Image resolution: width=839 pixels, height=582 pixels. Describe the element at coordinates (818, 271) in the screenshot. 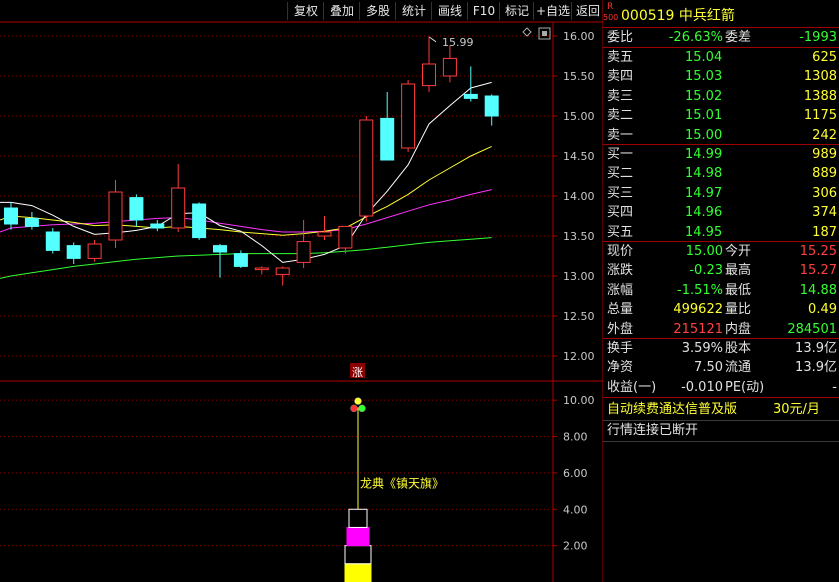

I see `stat-value: 15.27` at that location.